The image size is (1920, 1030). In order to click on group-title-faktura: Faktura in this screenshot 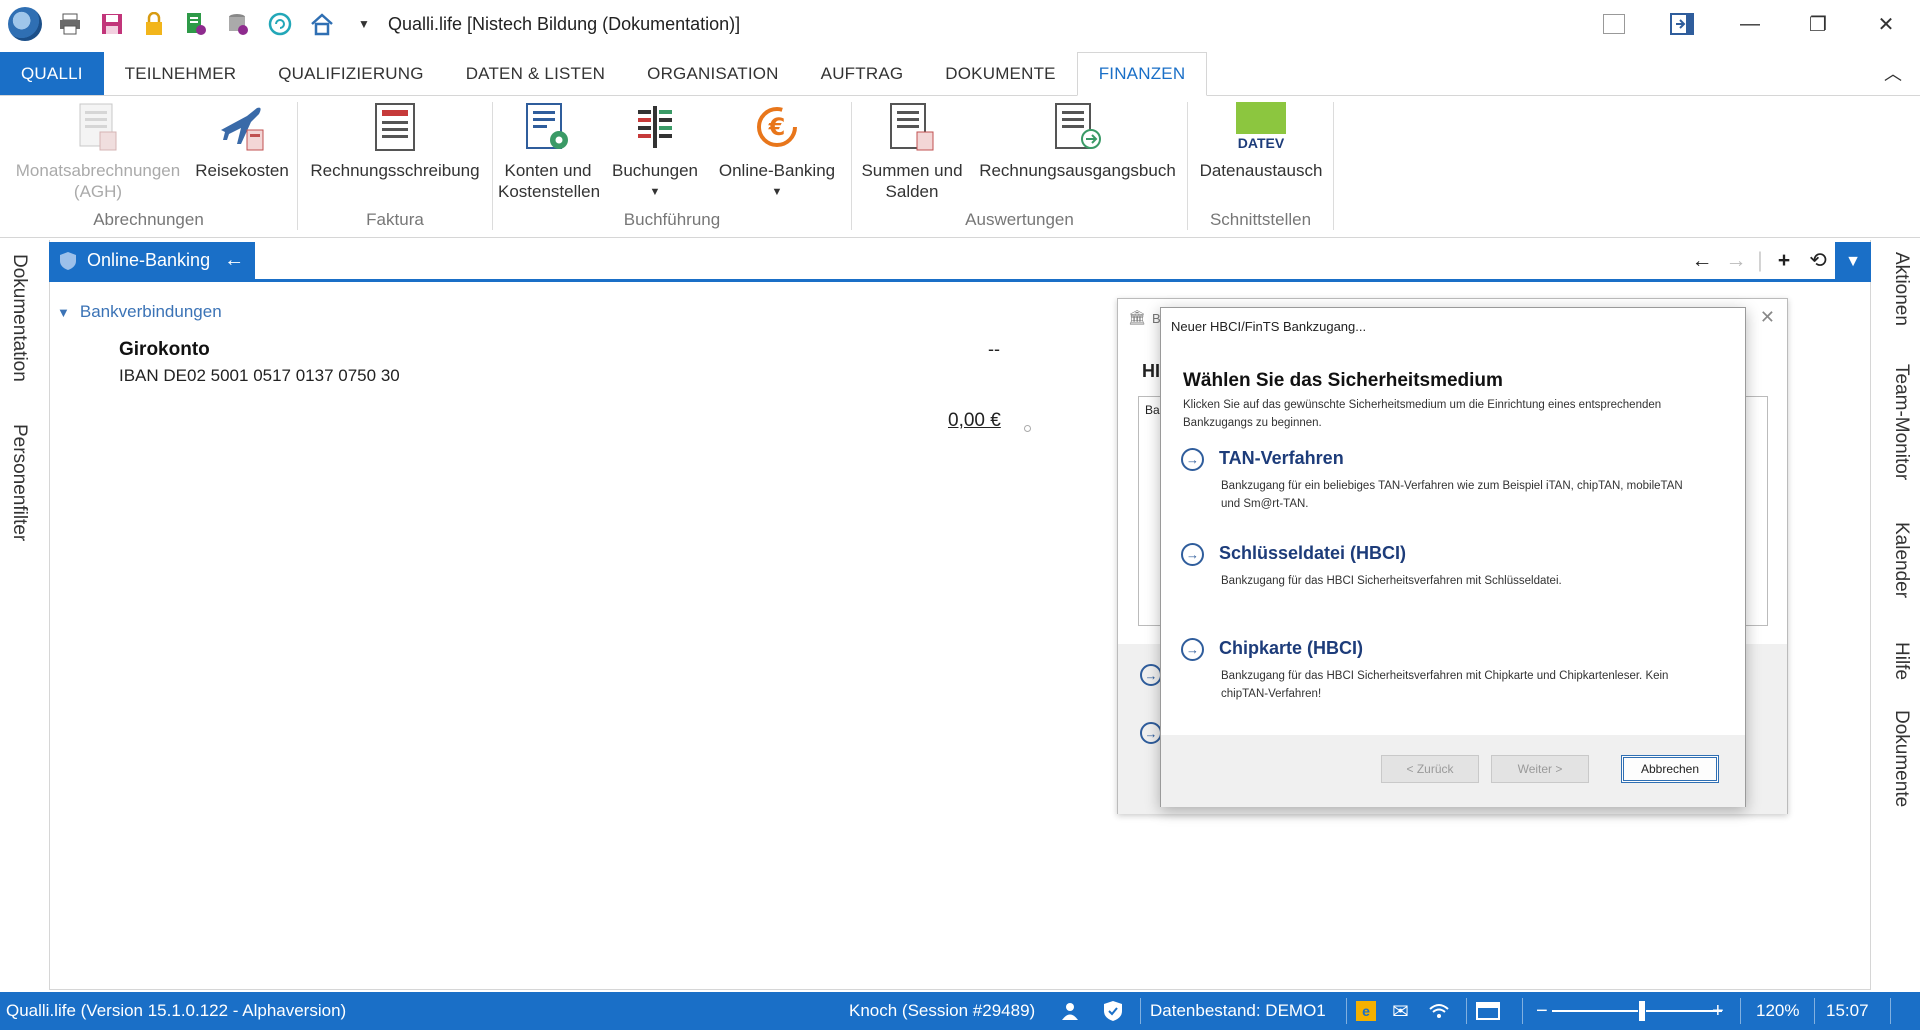, I will do `click(395, 219)`.